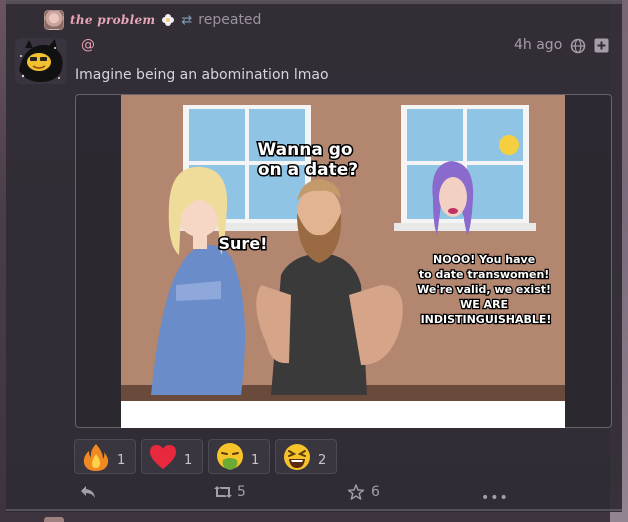  Describe the element at coordinates (241, 492) in the screenshot. I see `boost-count: 5` at that location.